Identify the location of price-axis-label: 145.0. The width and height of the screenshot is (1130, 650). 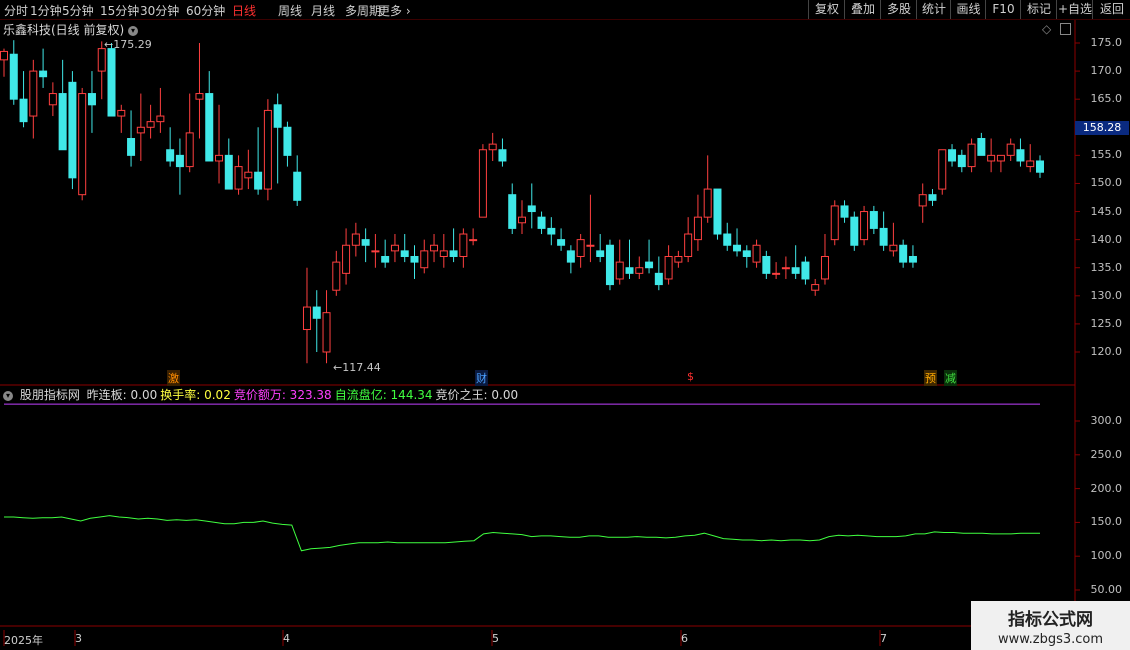
(1106, 211).